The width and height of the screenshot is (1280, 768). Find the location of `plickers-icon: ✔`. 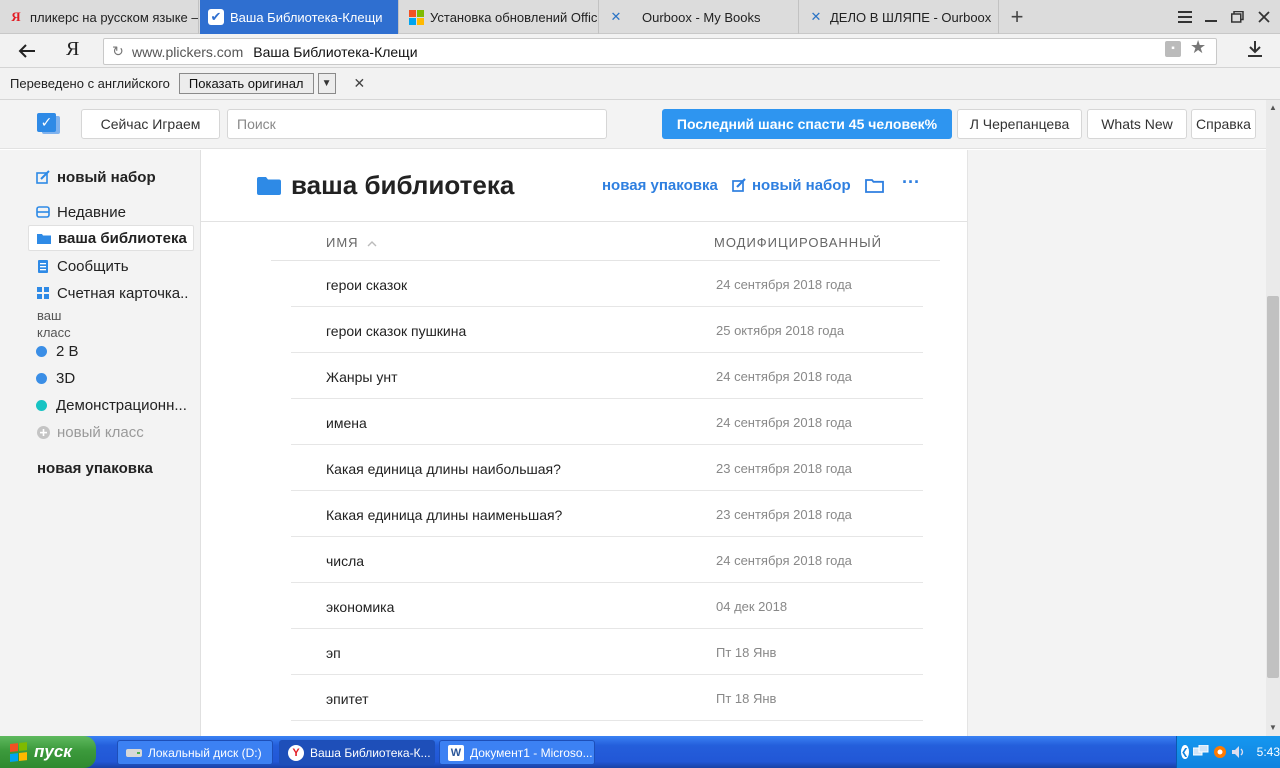

plickers-icon: ✔ is located at coordinates (216, 17).